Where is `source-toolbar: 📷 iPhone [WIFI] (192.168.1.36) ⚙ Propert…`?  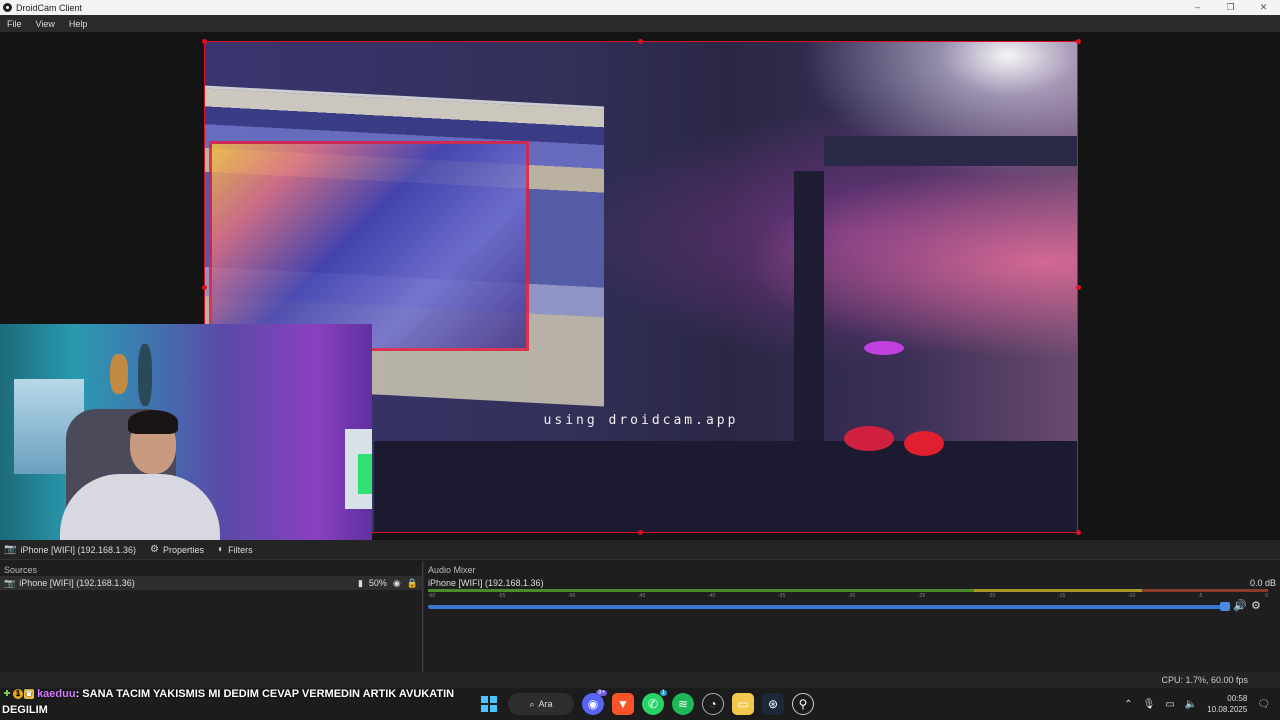
source-toolbar: 📷 iPhone [WIFI] (192.168.1.36) ⚙ Propert… is located at coordinates (640, 550).